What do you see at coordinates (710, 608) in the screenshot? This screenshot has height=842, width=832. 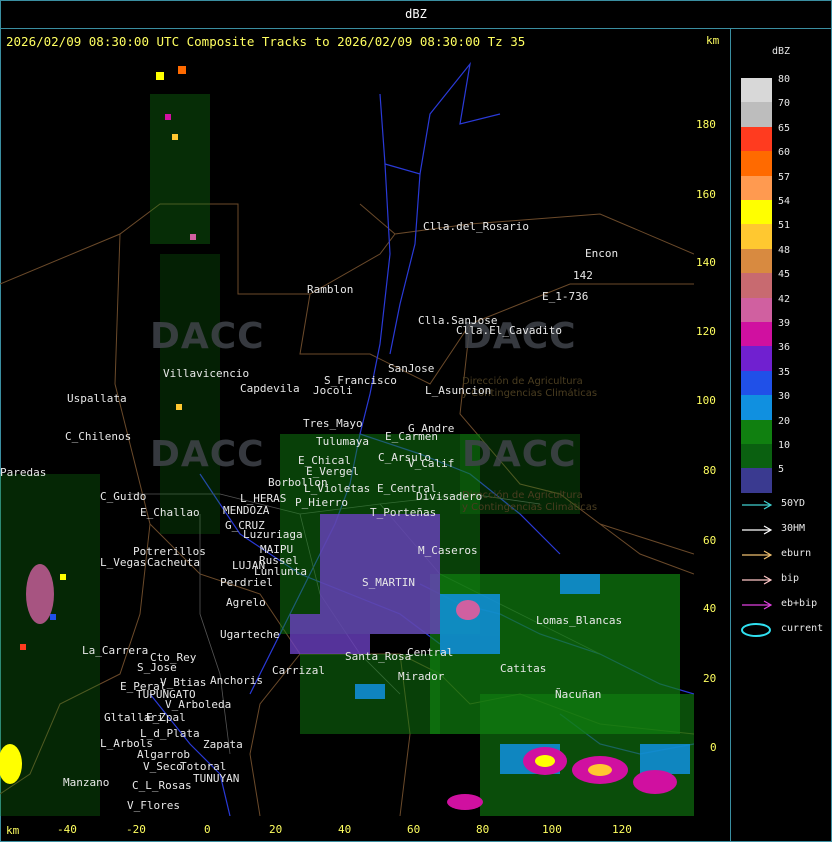 I see `y-tick: 40` at bounding box center [710, 608].